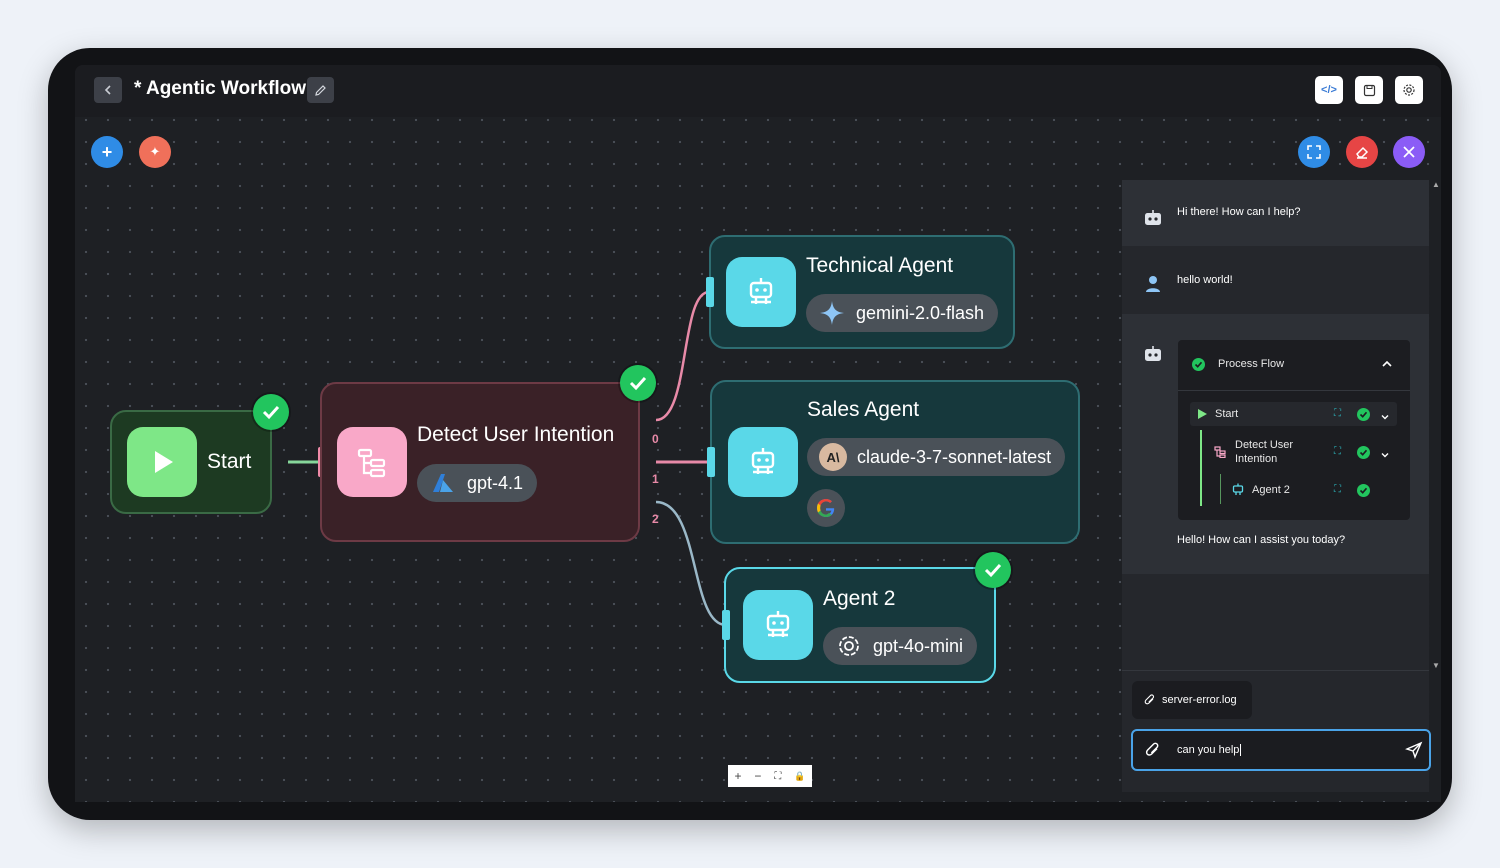 This screenshot has width=1500, height=868. I want to click on agent2-robot-tile, so click(778, 625).